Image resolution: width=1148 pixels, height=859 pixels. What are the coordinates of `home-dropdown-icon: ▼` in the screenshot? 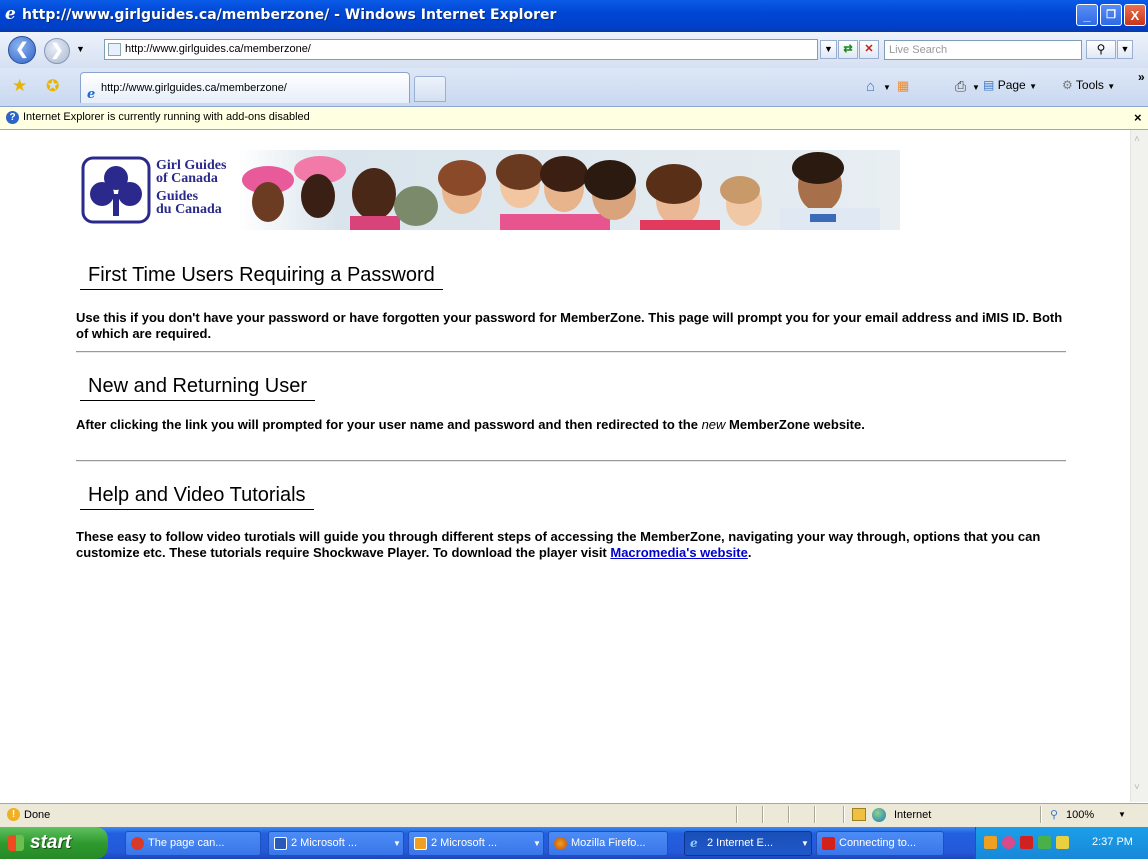 It's located at (887, 87).